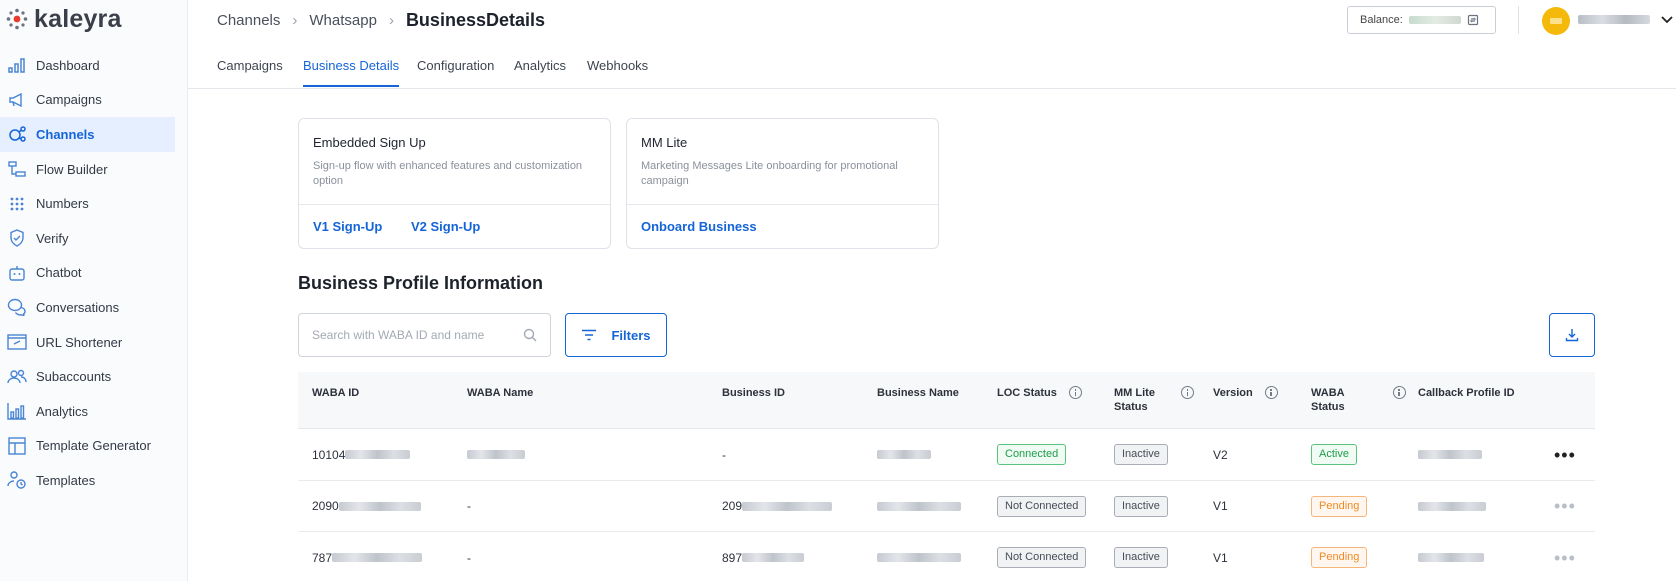 The image size is (1676, 581). I want to click on chevron-down-icon, so click(1667, 19).